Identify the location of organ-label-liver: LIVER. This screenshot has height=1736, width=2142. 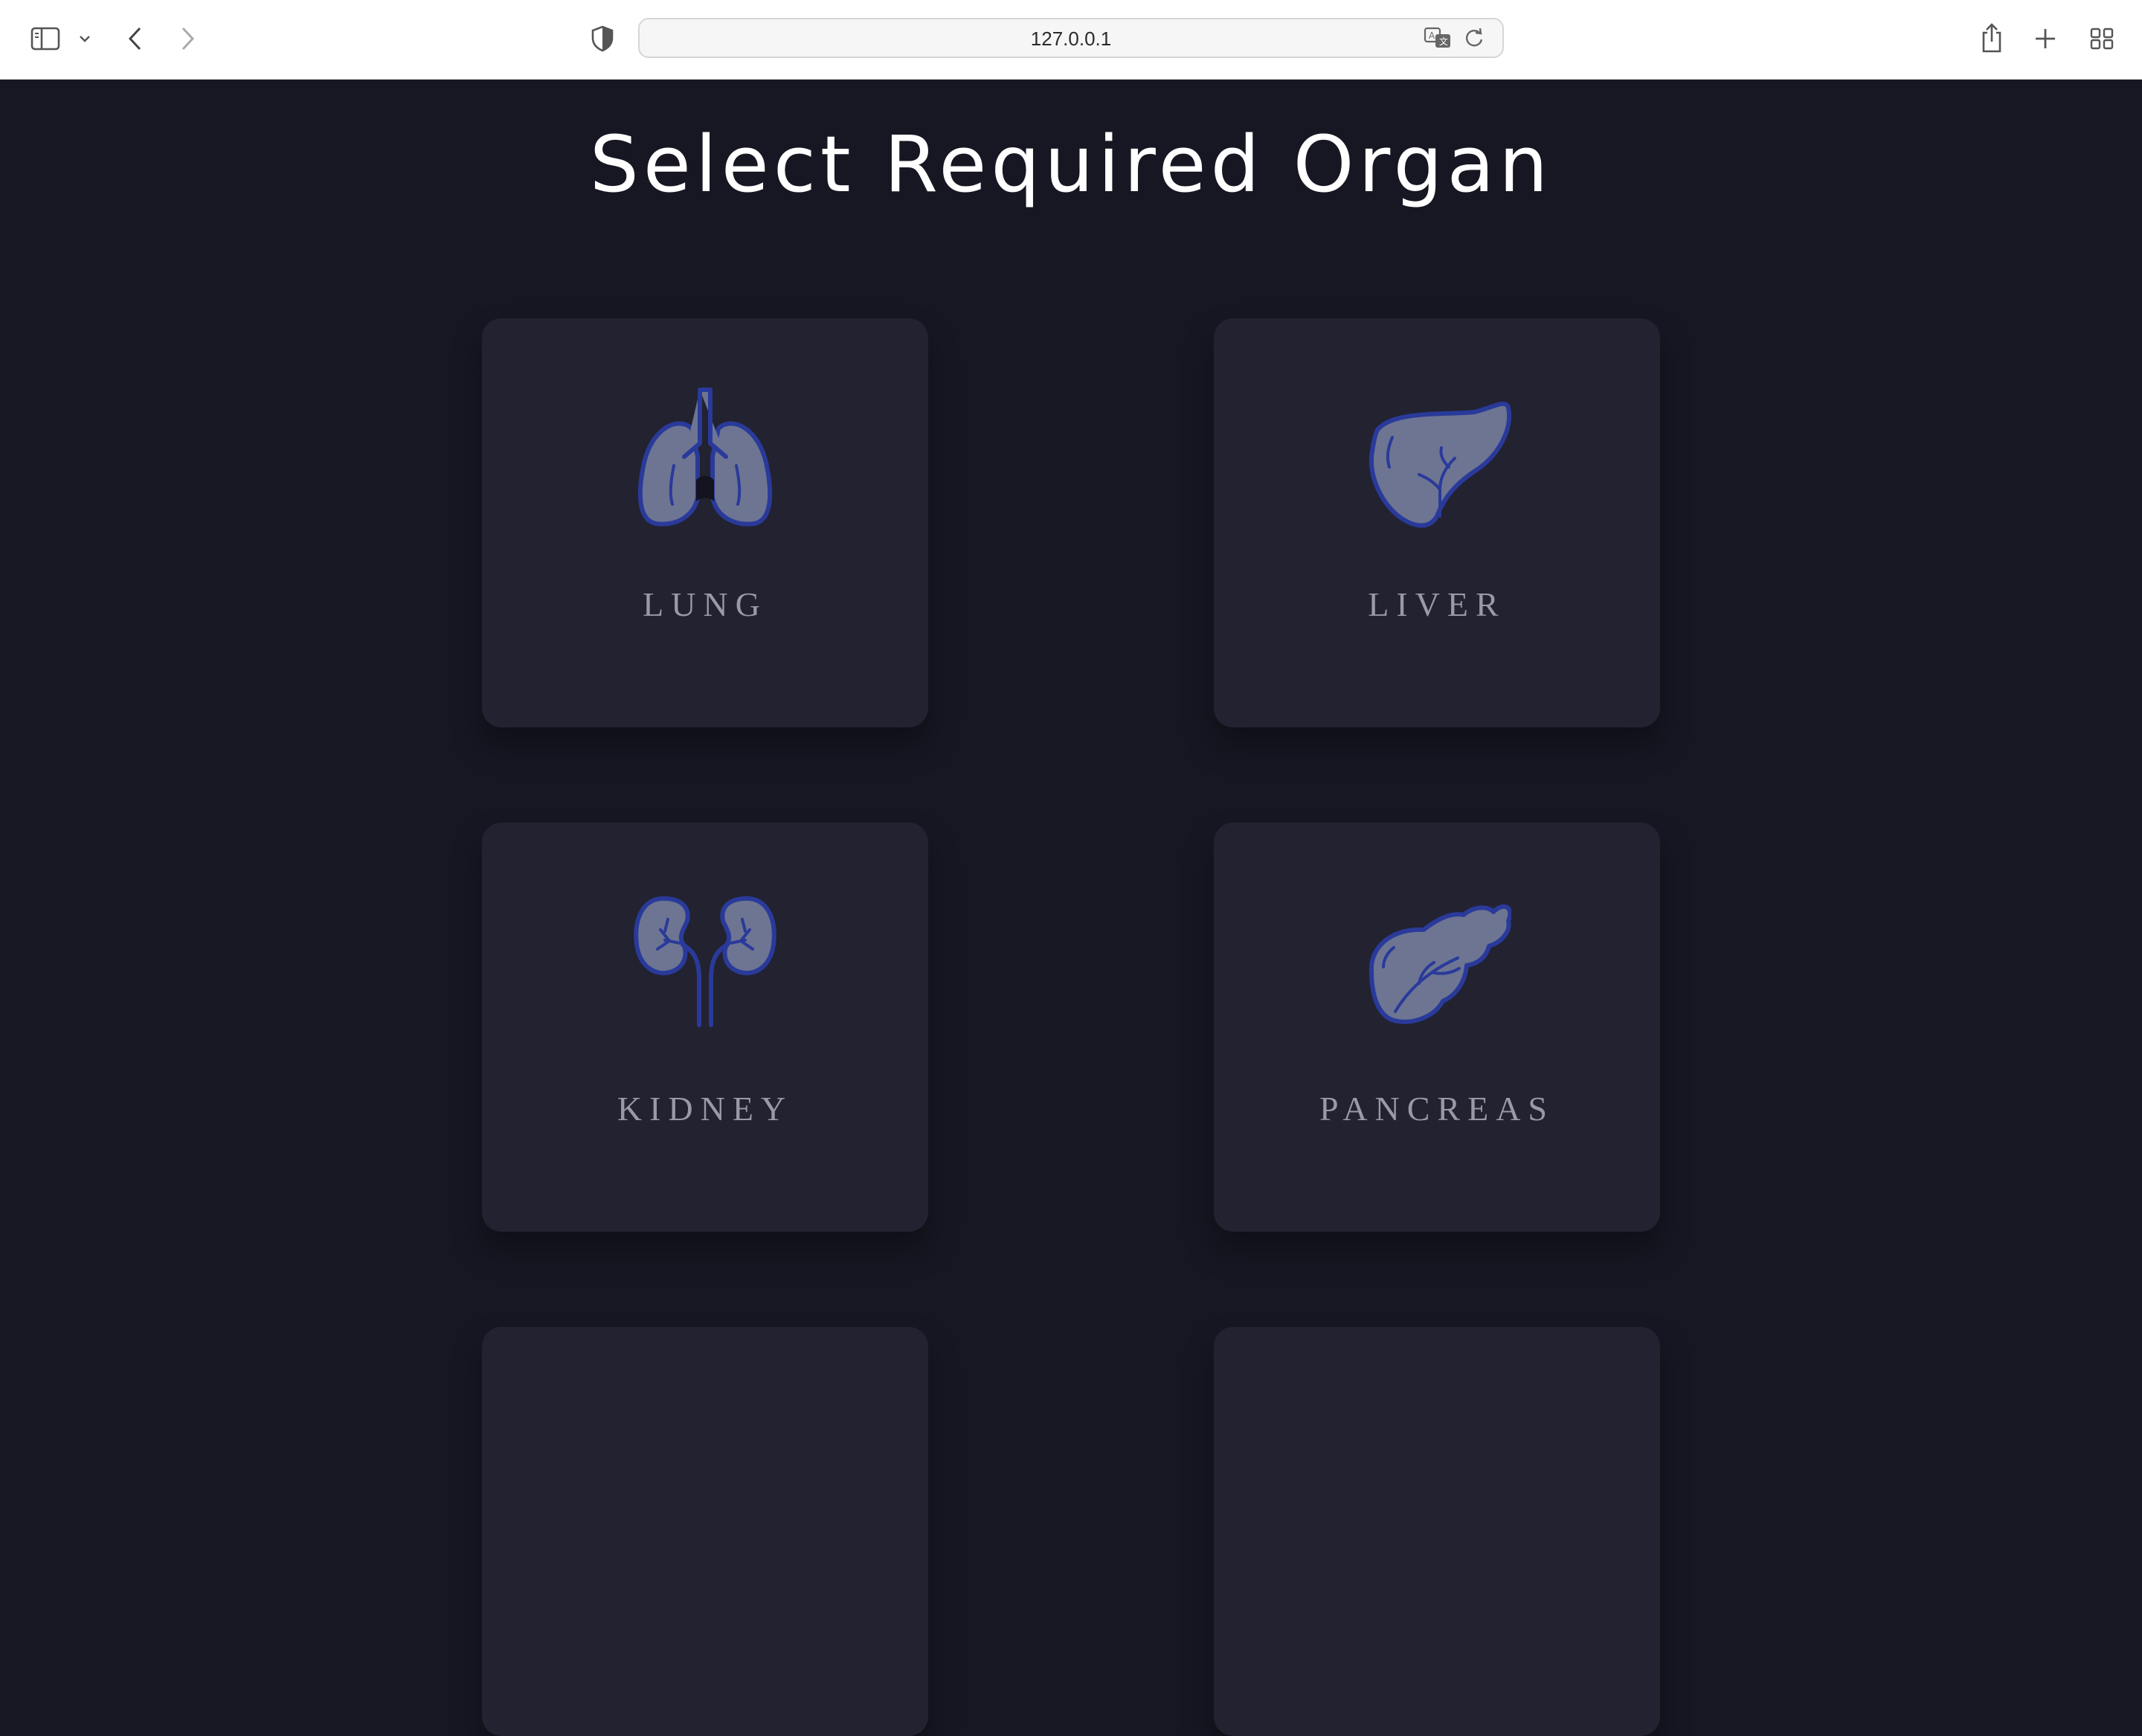
(1437, 604).